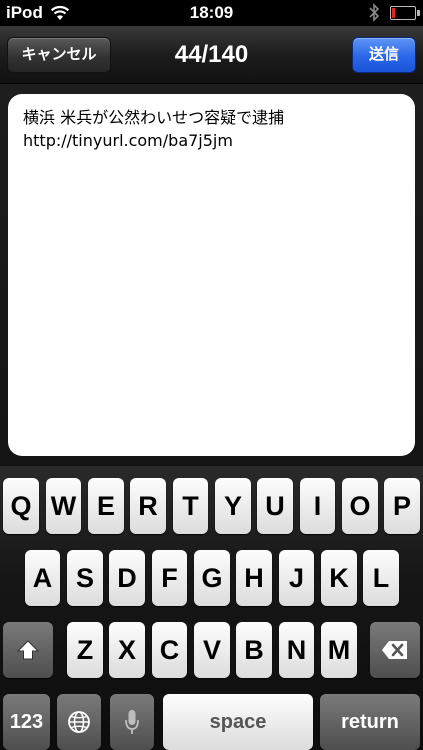  What do you see at coordinates (128, 140) in the screenshot?
I see `tweet-link-line: http://tinyurl.com/ba7j5jm` at bounding box center [128, 140].